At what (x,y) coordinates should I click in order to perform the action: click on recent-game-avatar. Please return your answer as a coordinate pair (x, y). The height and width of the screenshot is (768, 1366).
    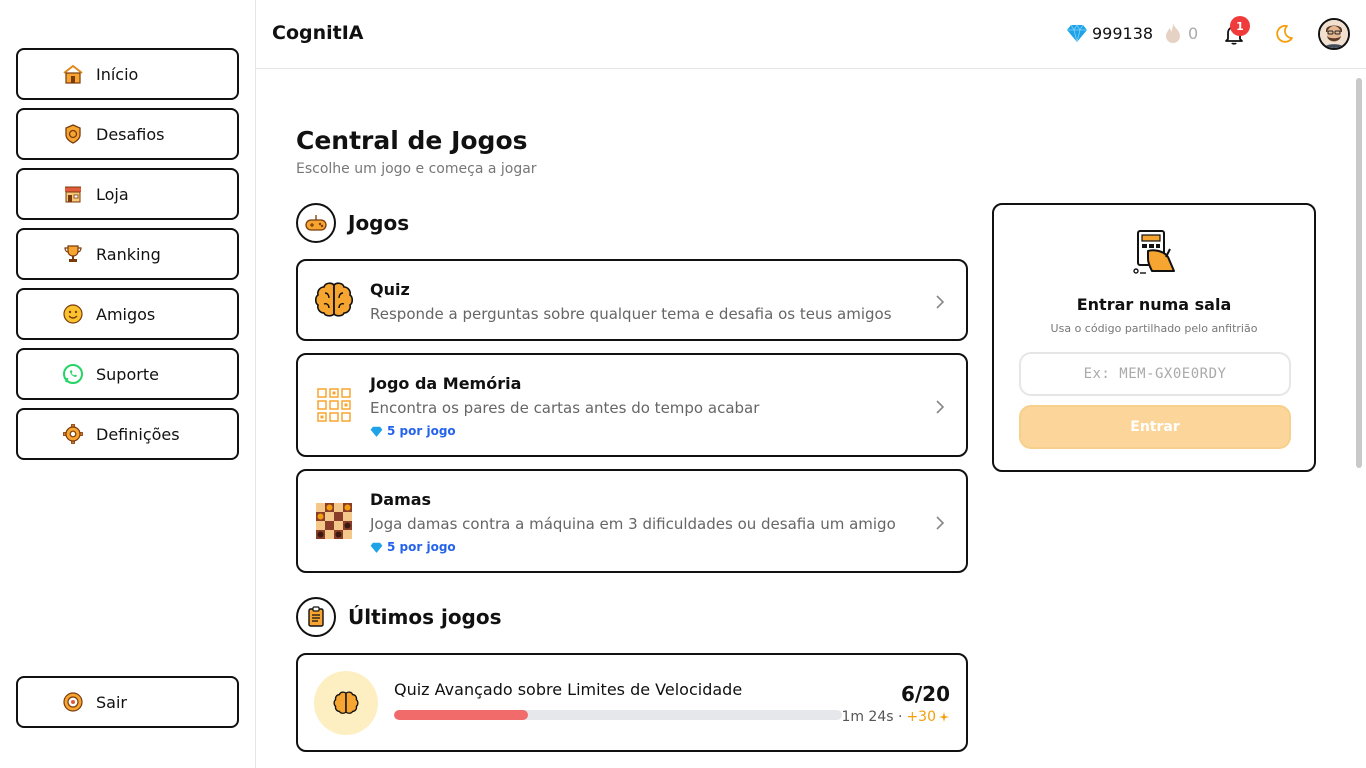
    Looking at the image, I should click on (346, 703).